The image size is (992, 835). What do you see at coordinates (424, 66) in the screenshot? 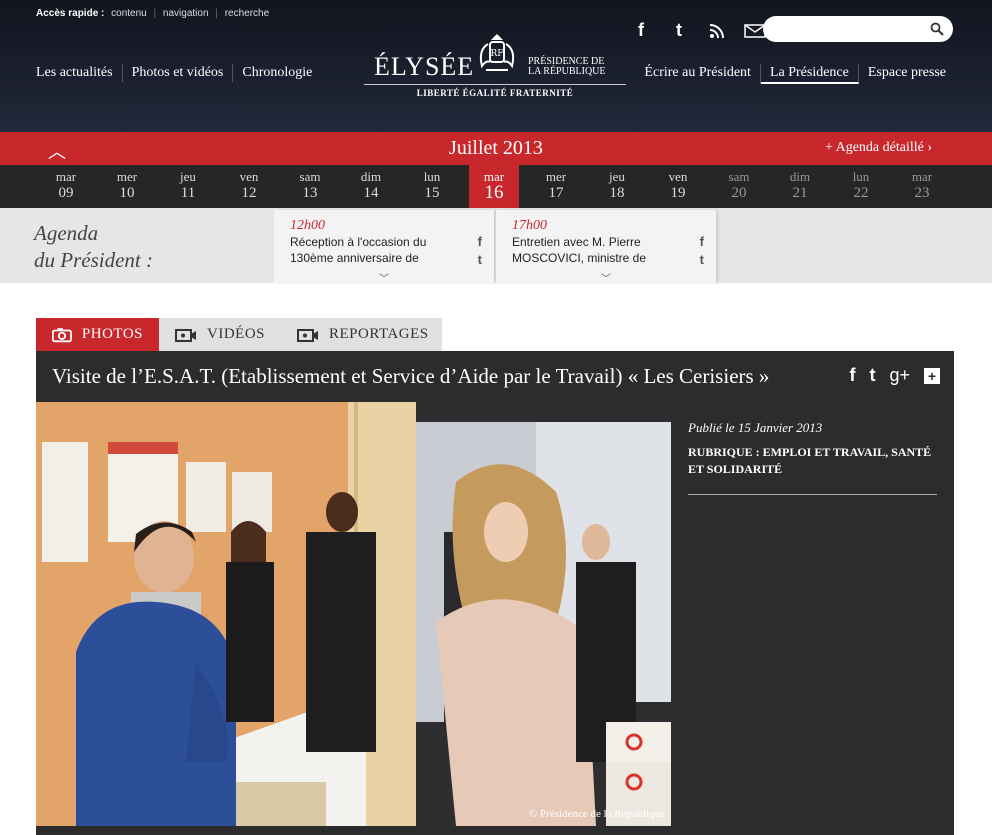
I see `logo-name: ÉLYSÉE` at bounding box center [424, 66].